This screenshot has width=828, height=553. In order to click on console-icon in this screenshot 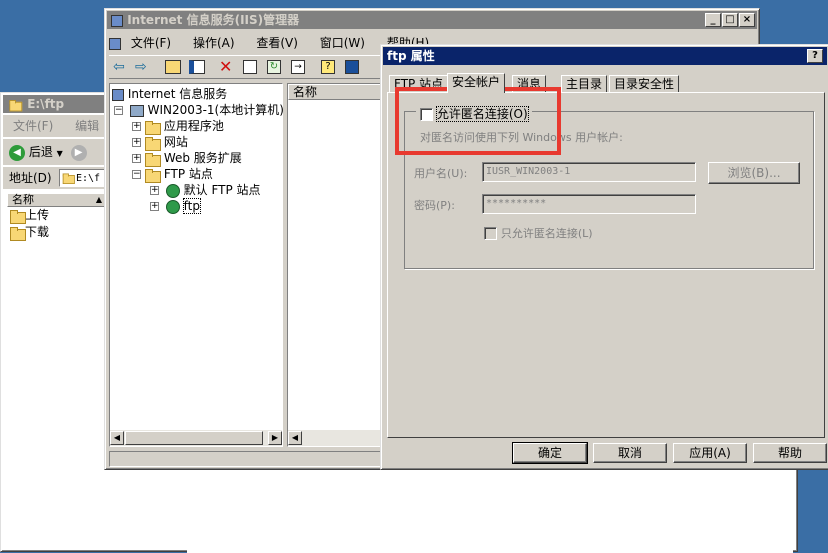, I will do `click(352, 67)`.